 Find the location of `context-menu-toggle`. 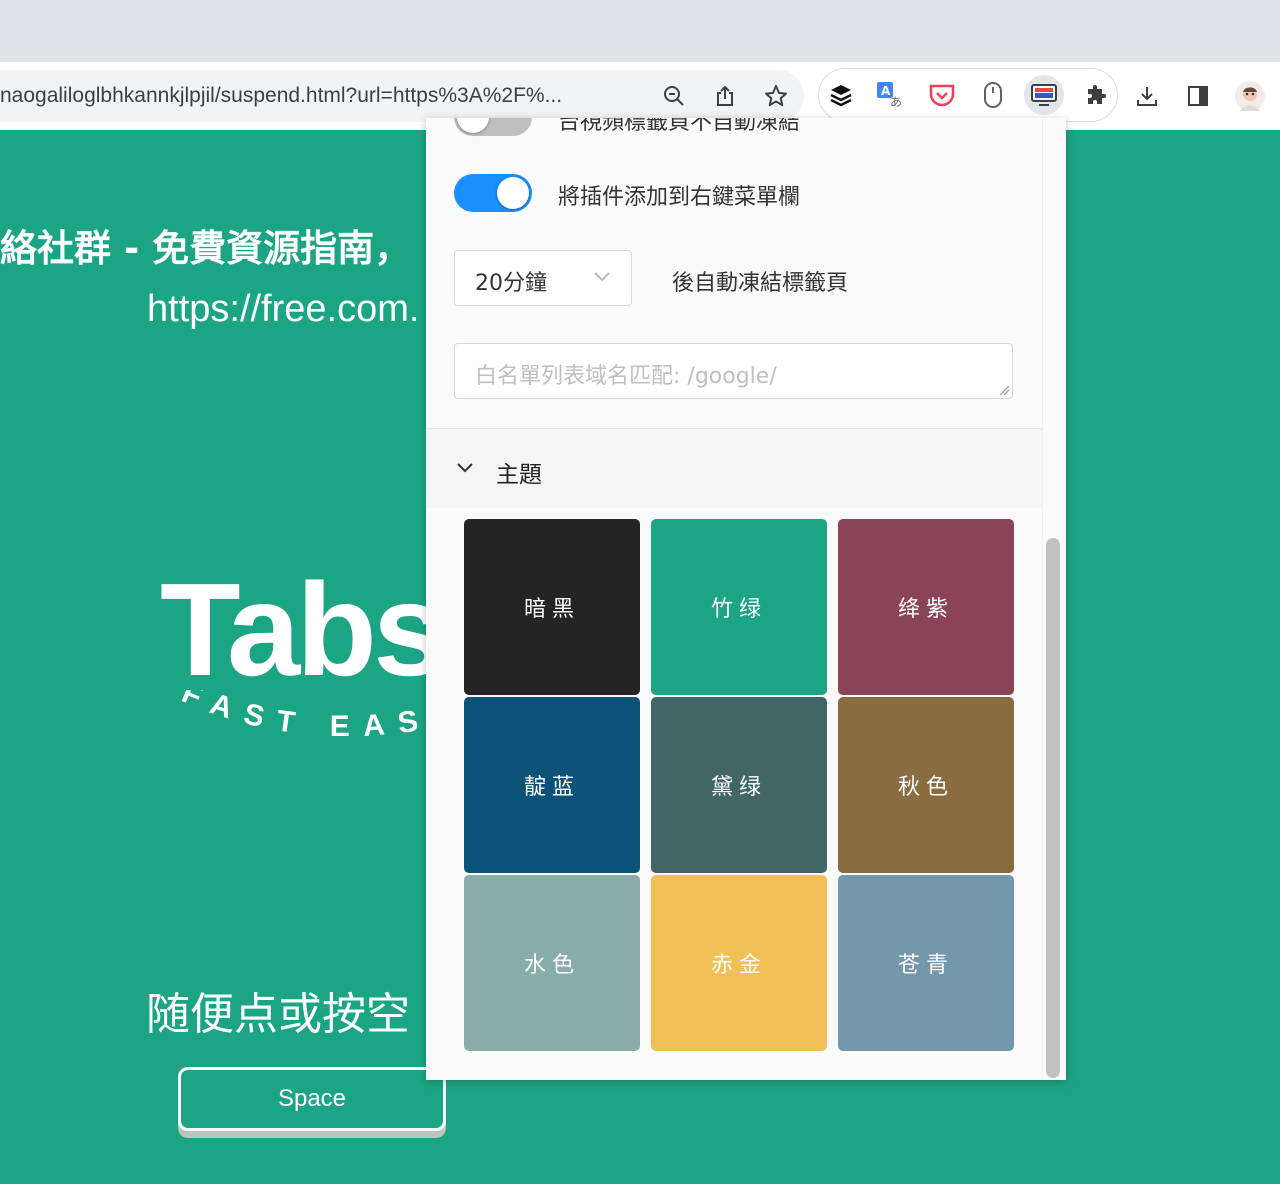

context-menu-toggle is located at coordinates (493, 193).